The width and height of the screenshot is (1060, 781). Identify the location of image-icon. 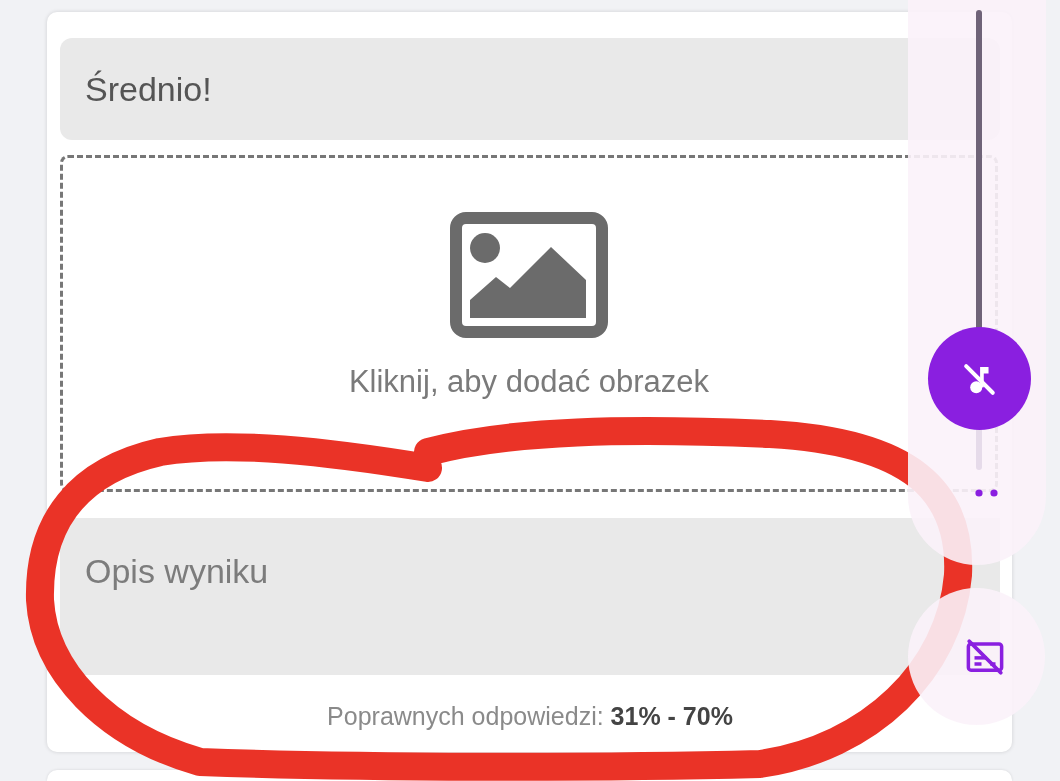
(529, 275).